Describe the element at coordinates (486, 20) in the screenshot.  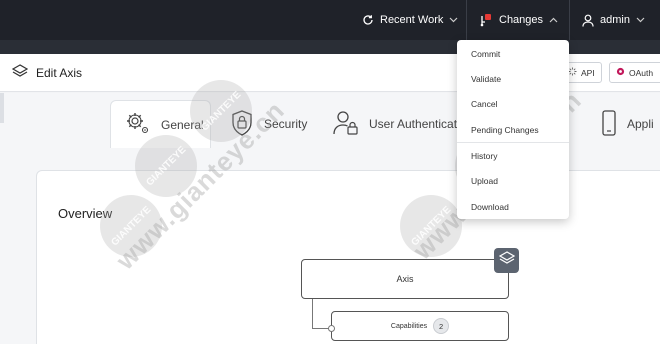
I see `changes-flag-icon` at that location.